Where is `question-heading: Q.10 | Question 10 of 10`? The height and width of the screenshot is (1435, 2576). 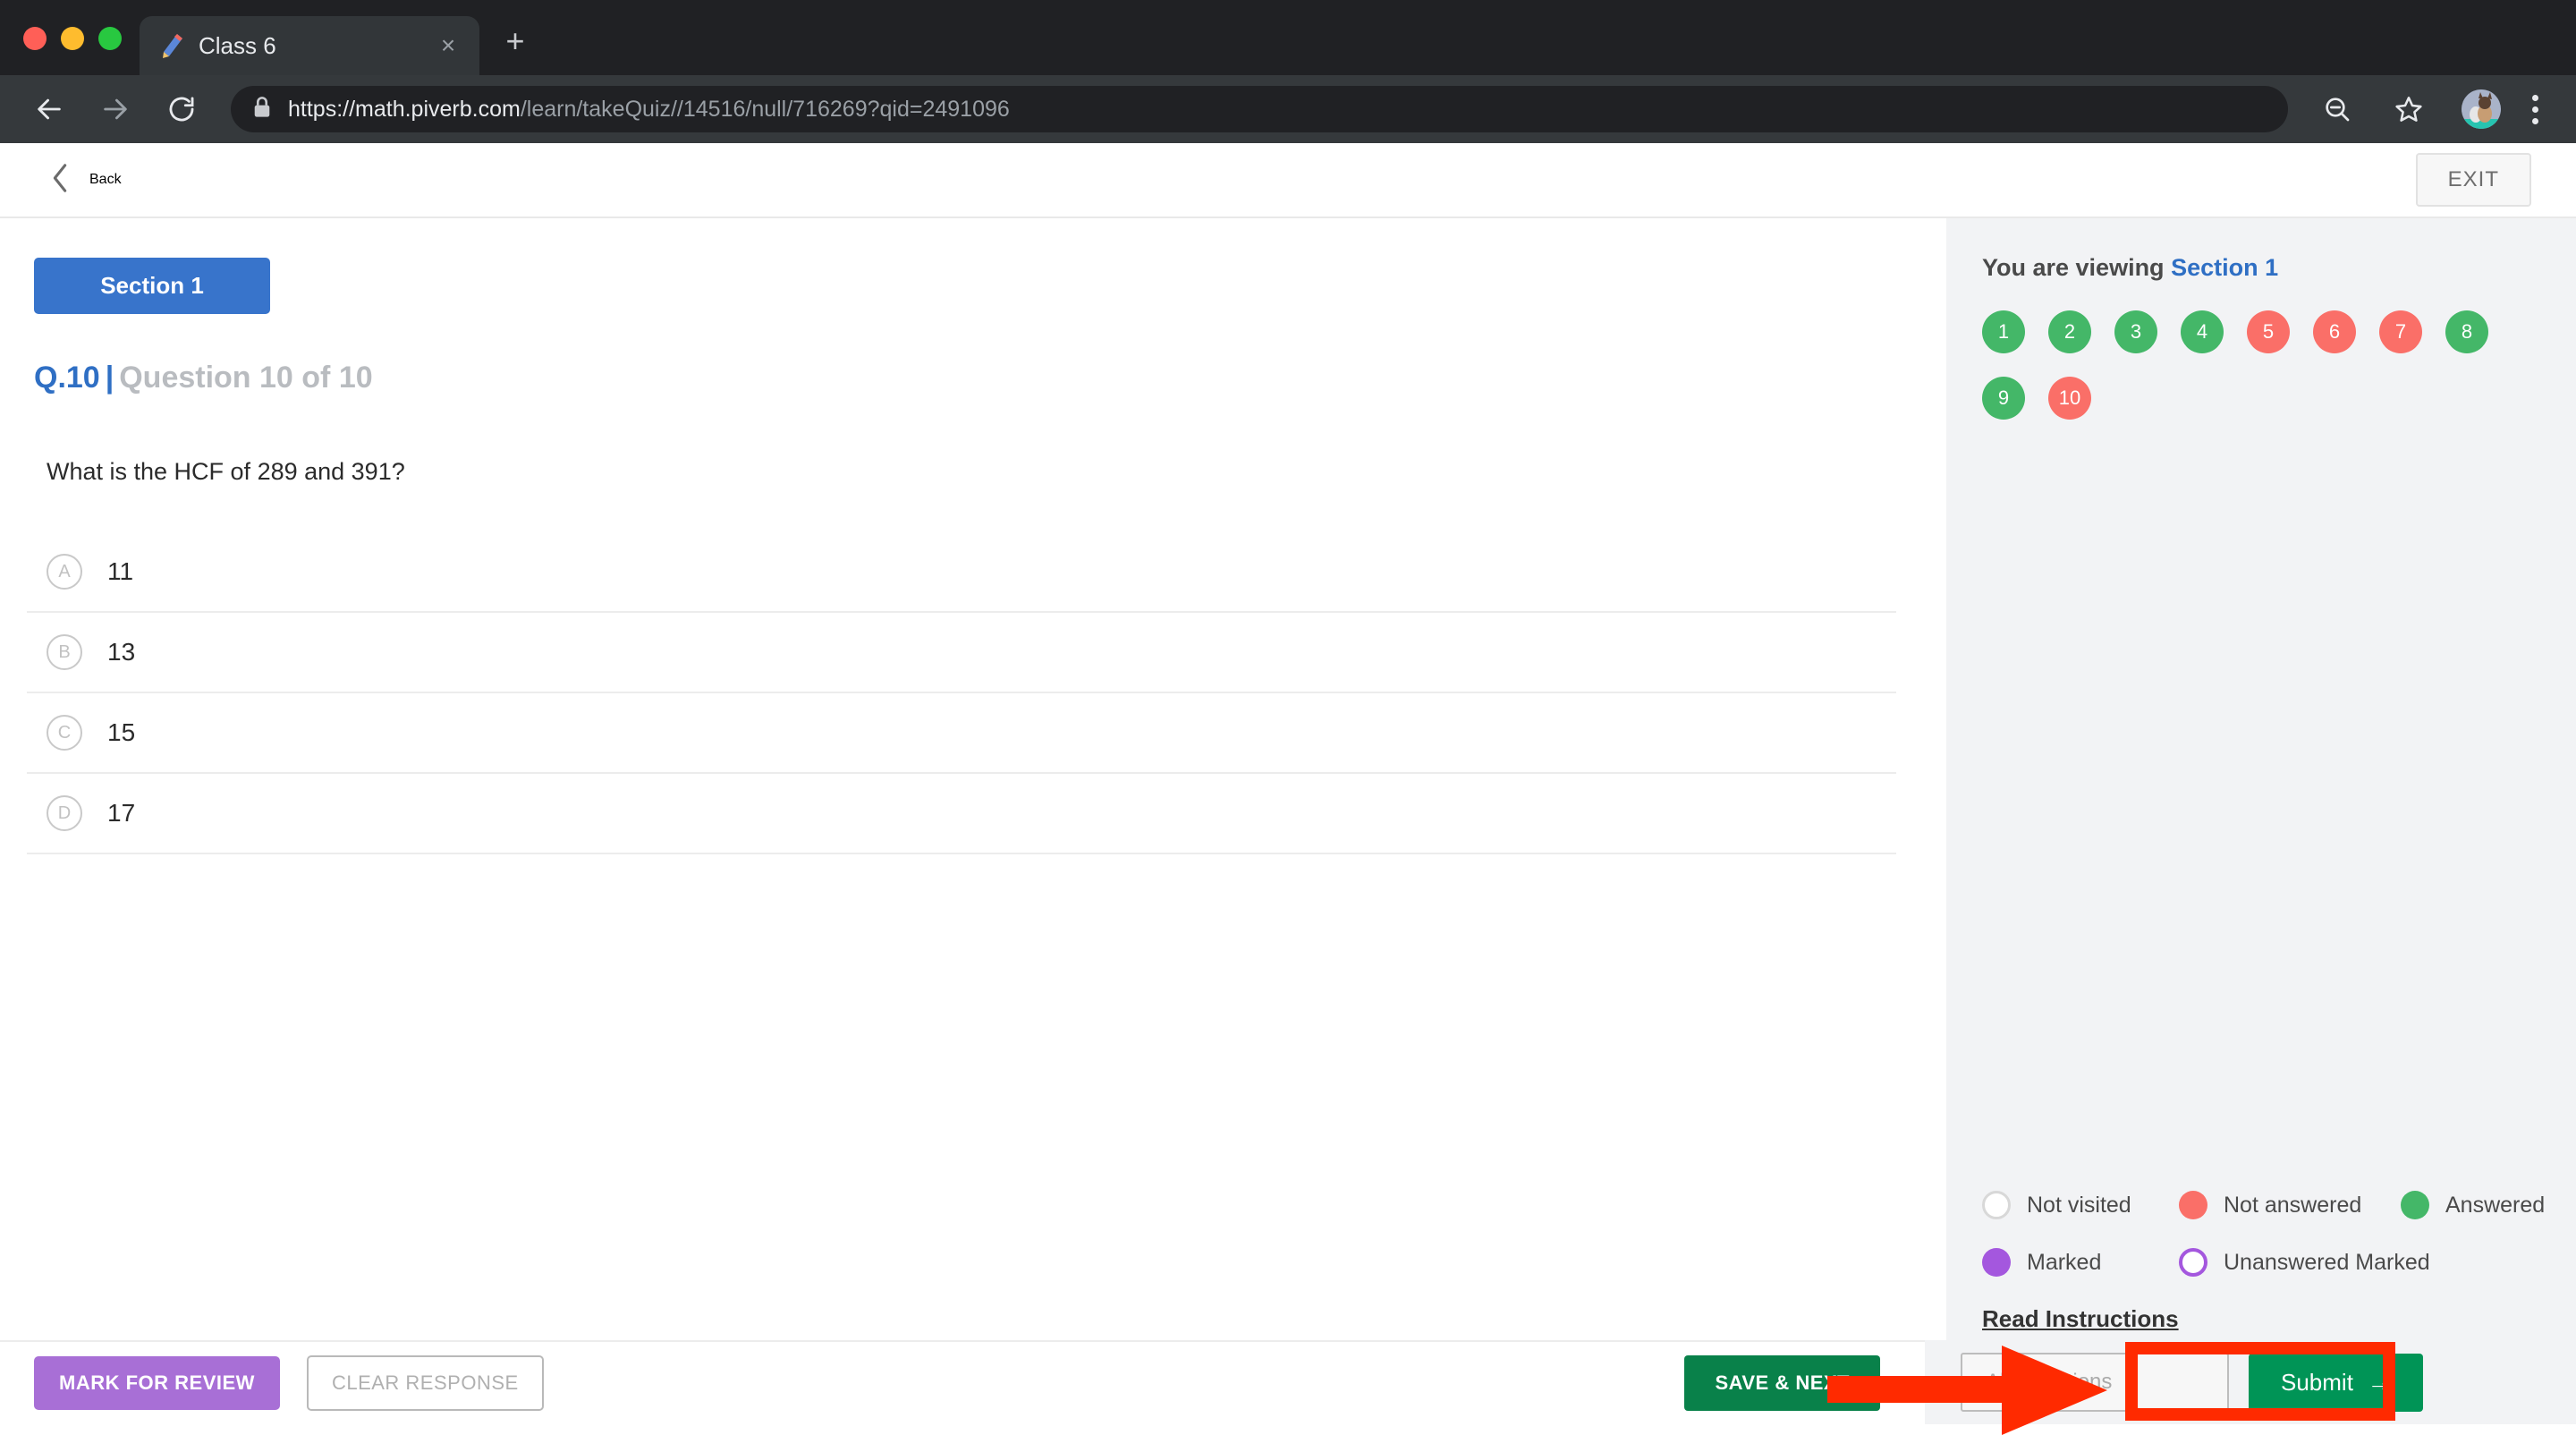 question-heading: Q.10 | Question 10 of 10 is located at coordinates (965, 378).